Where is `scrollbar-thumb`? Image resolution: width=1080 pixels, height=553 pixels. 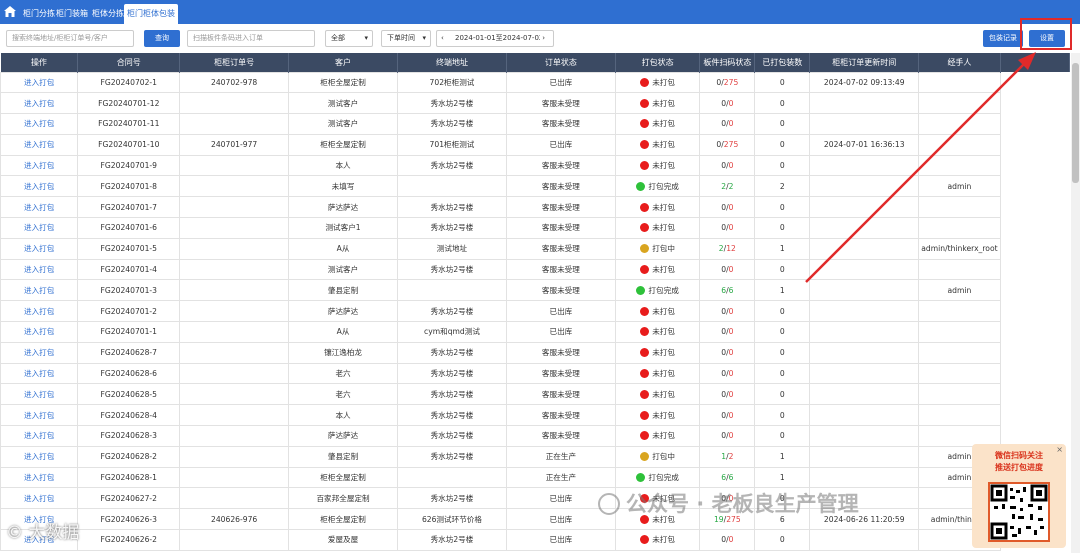
scrollbar-thumb is located at coordinates (1075, 123).